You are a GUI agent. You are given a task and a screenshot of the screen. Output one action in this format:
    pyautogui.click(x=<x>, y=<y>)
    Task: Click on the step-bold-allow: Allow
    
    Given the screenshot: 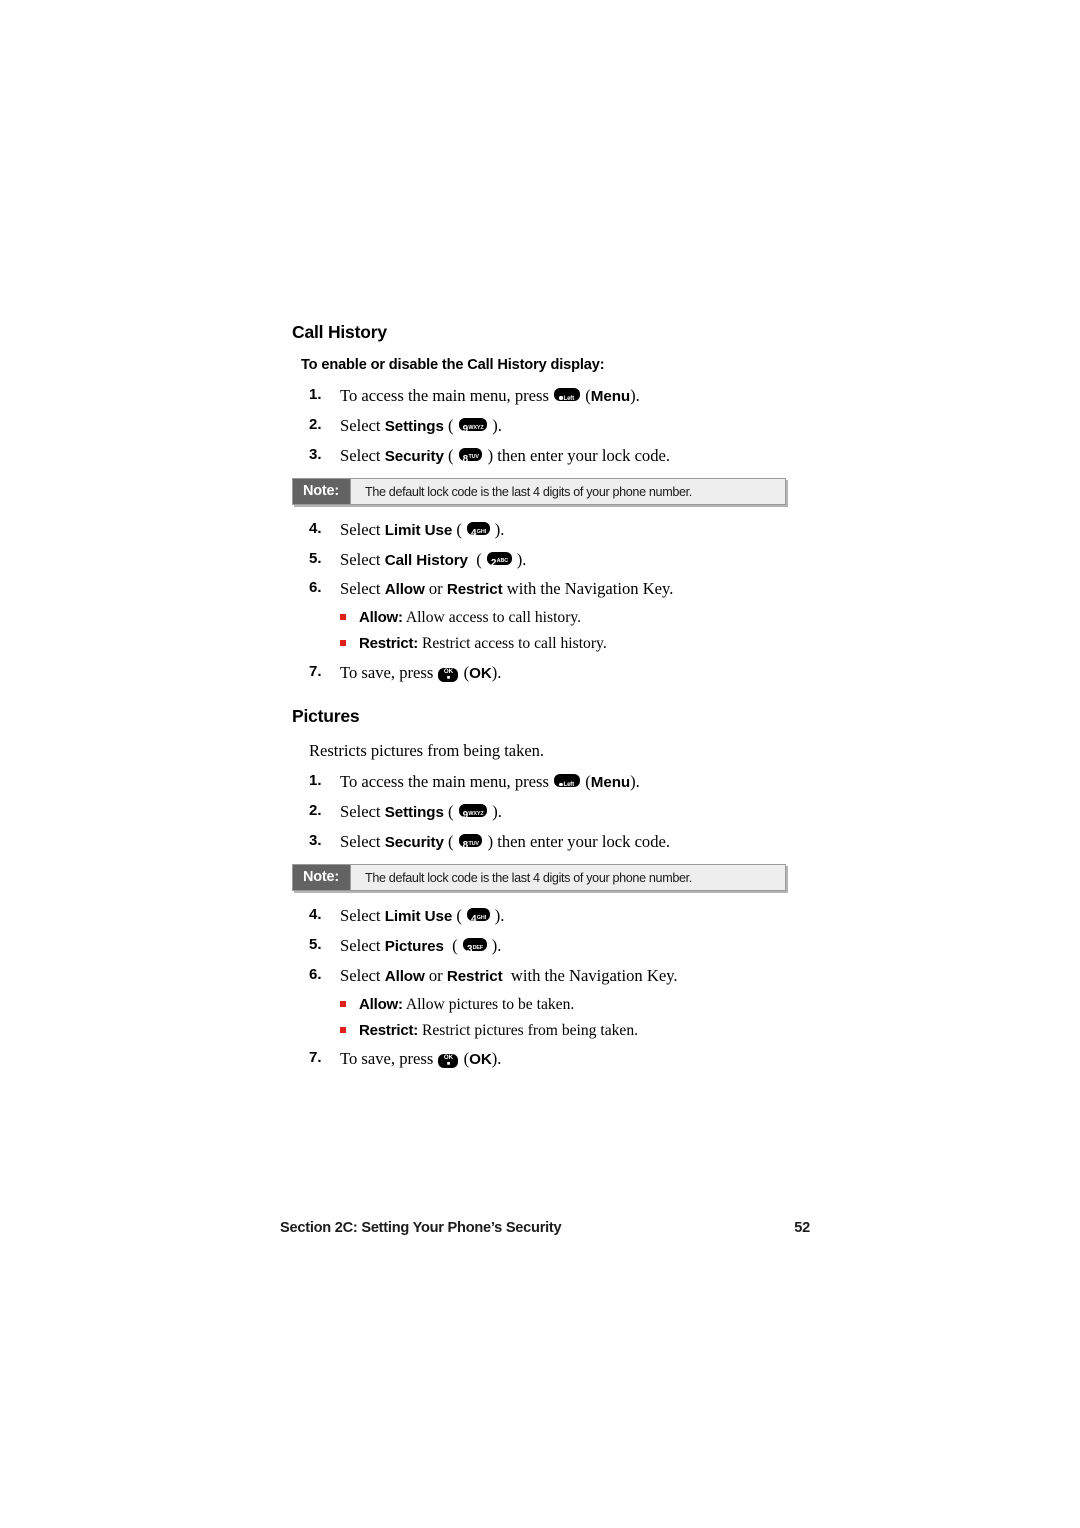 What is the action you would take?
    pyautogui.click(x=404, y=976)
    